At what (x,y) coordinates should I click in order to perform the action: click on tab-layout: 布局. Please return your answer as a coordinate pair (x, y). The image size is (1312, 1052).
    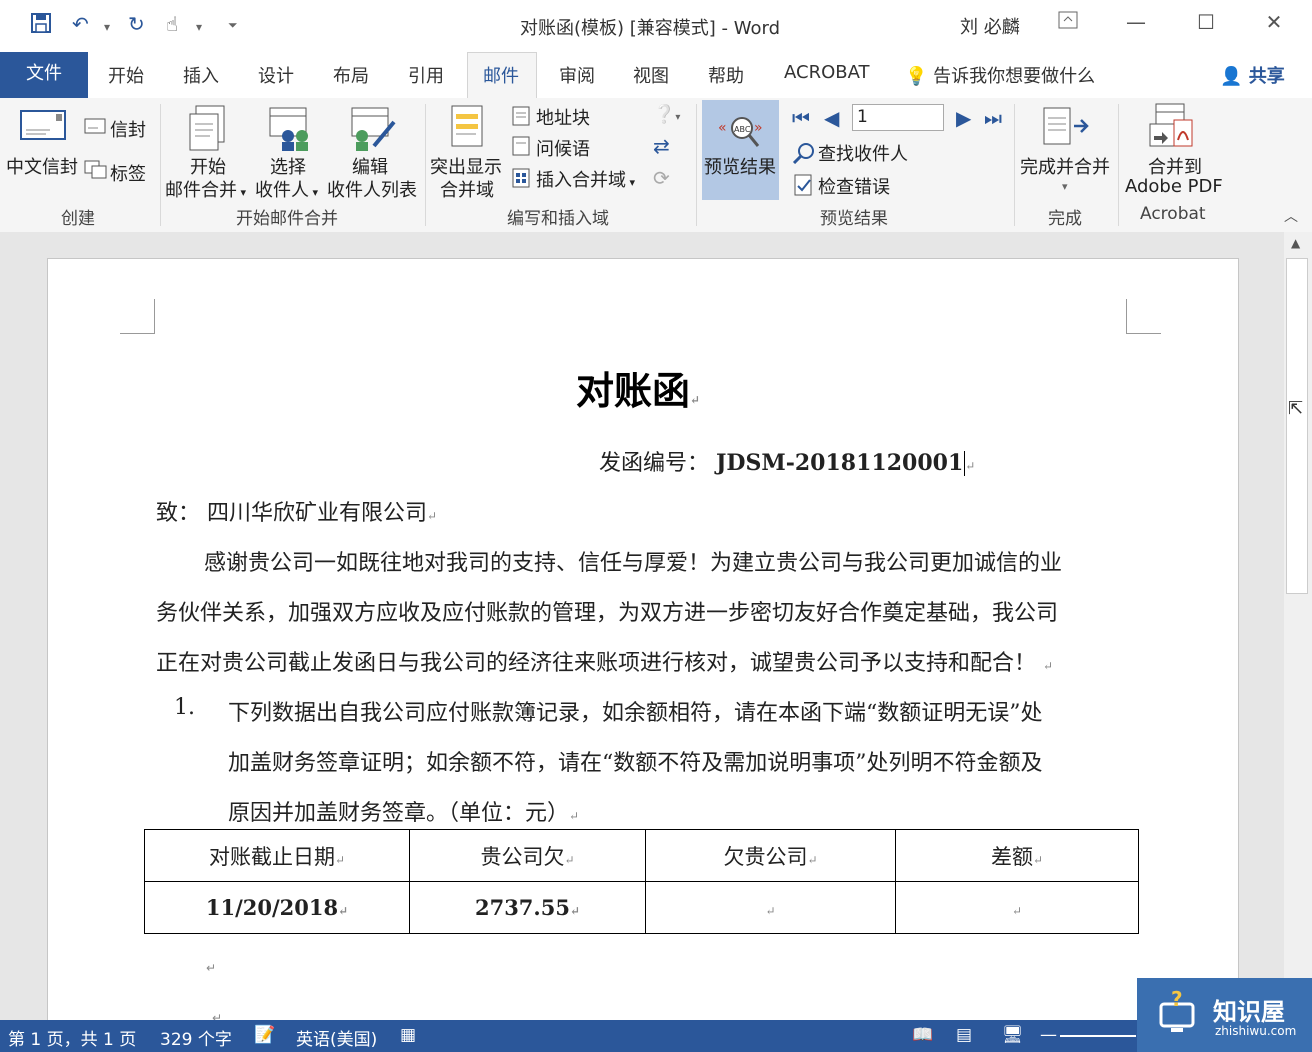
    Looking at the image, I should click on (351, 75).